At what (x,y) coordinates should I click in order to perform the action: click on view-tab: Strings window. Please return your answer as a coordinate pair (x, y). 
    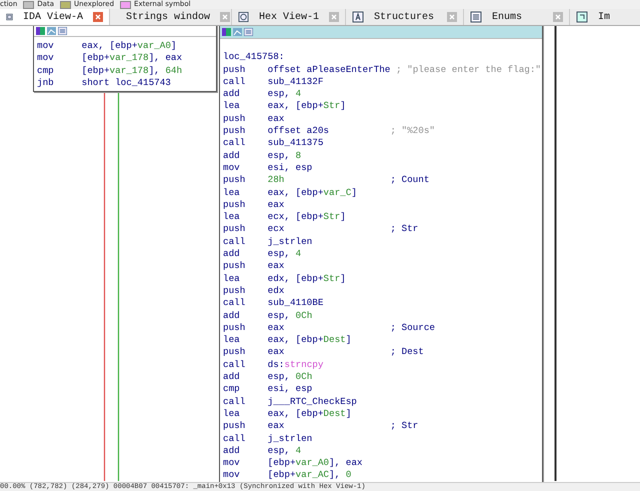
    Looking at the image, I should click on (171, 17).